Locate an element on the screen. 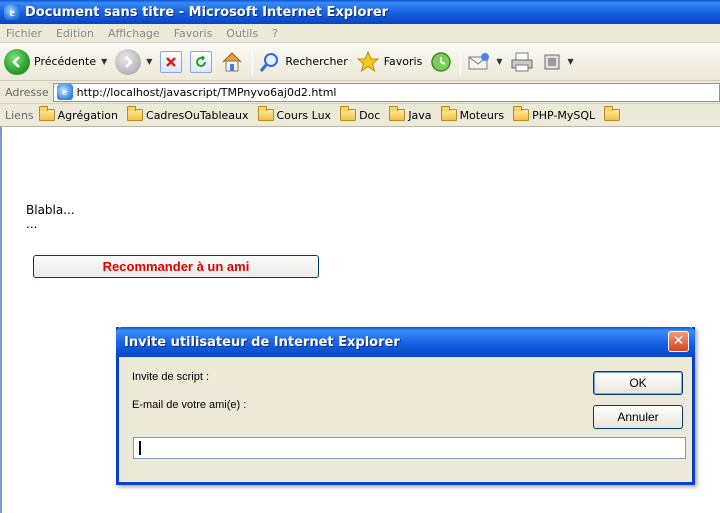 The height and width of the screenshot is (513, 720). search-button: Rechercher is located at coordinates (303, 62).